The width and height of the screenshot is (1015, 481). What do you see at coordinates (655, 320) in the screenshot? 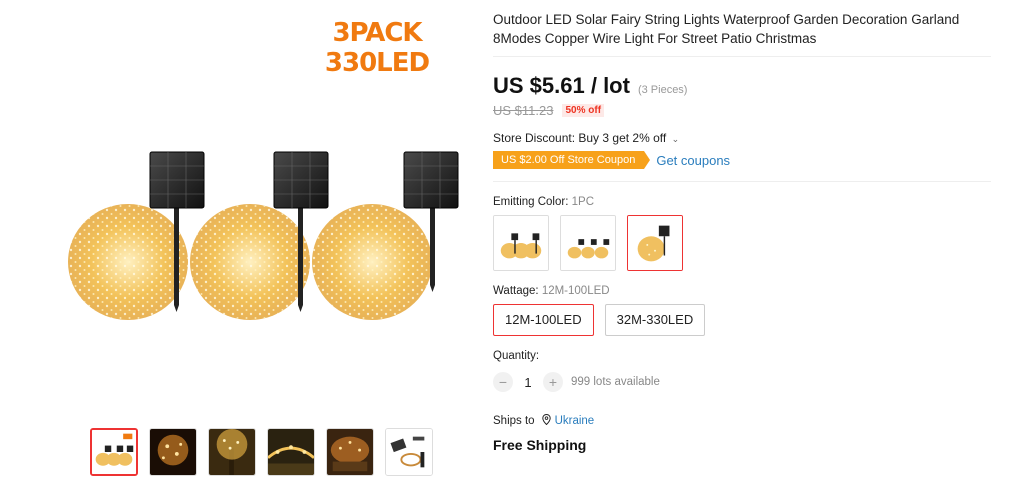
I see `wattage-option-32m-330led: 32M-330LED` at bounding box center [655, 320].